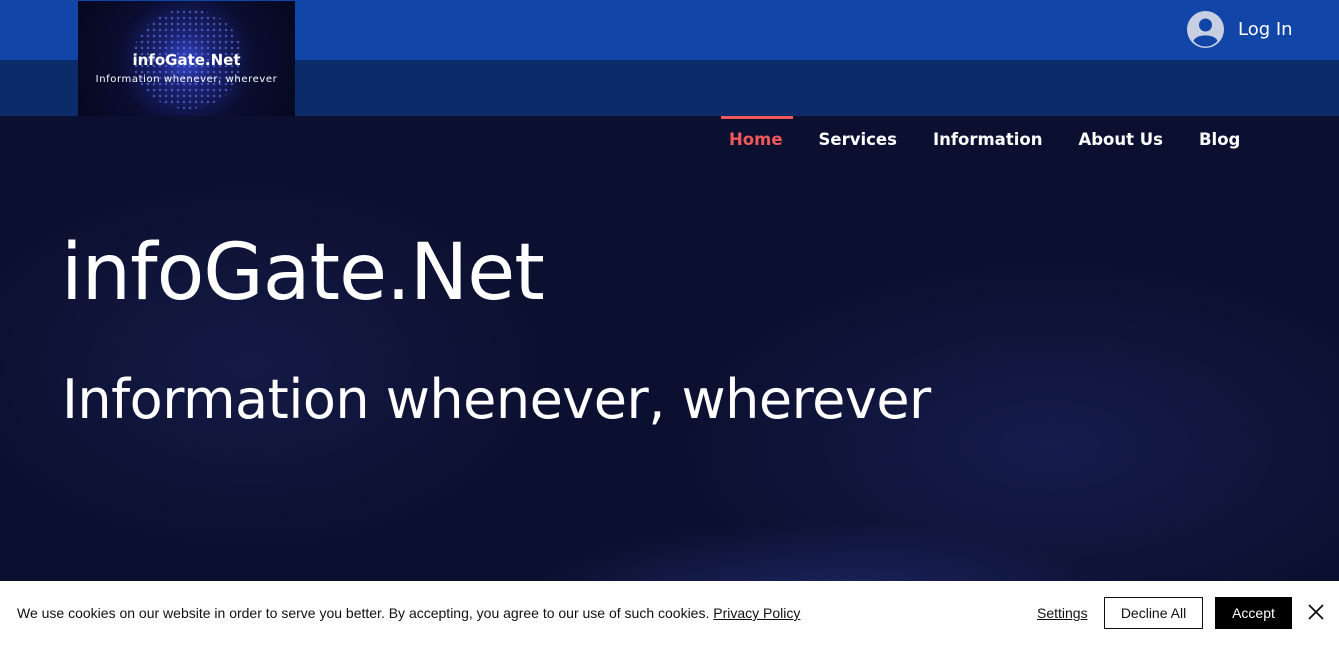 The width and height of the screenshot is (1339, 645). Describe the element at coordinates (1316, 612) in the screenshot. I see `close-icon` at that location.